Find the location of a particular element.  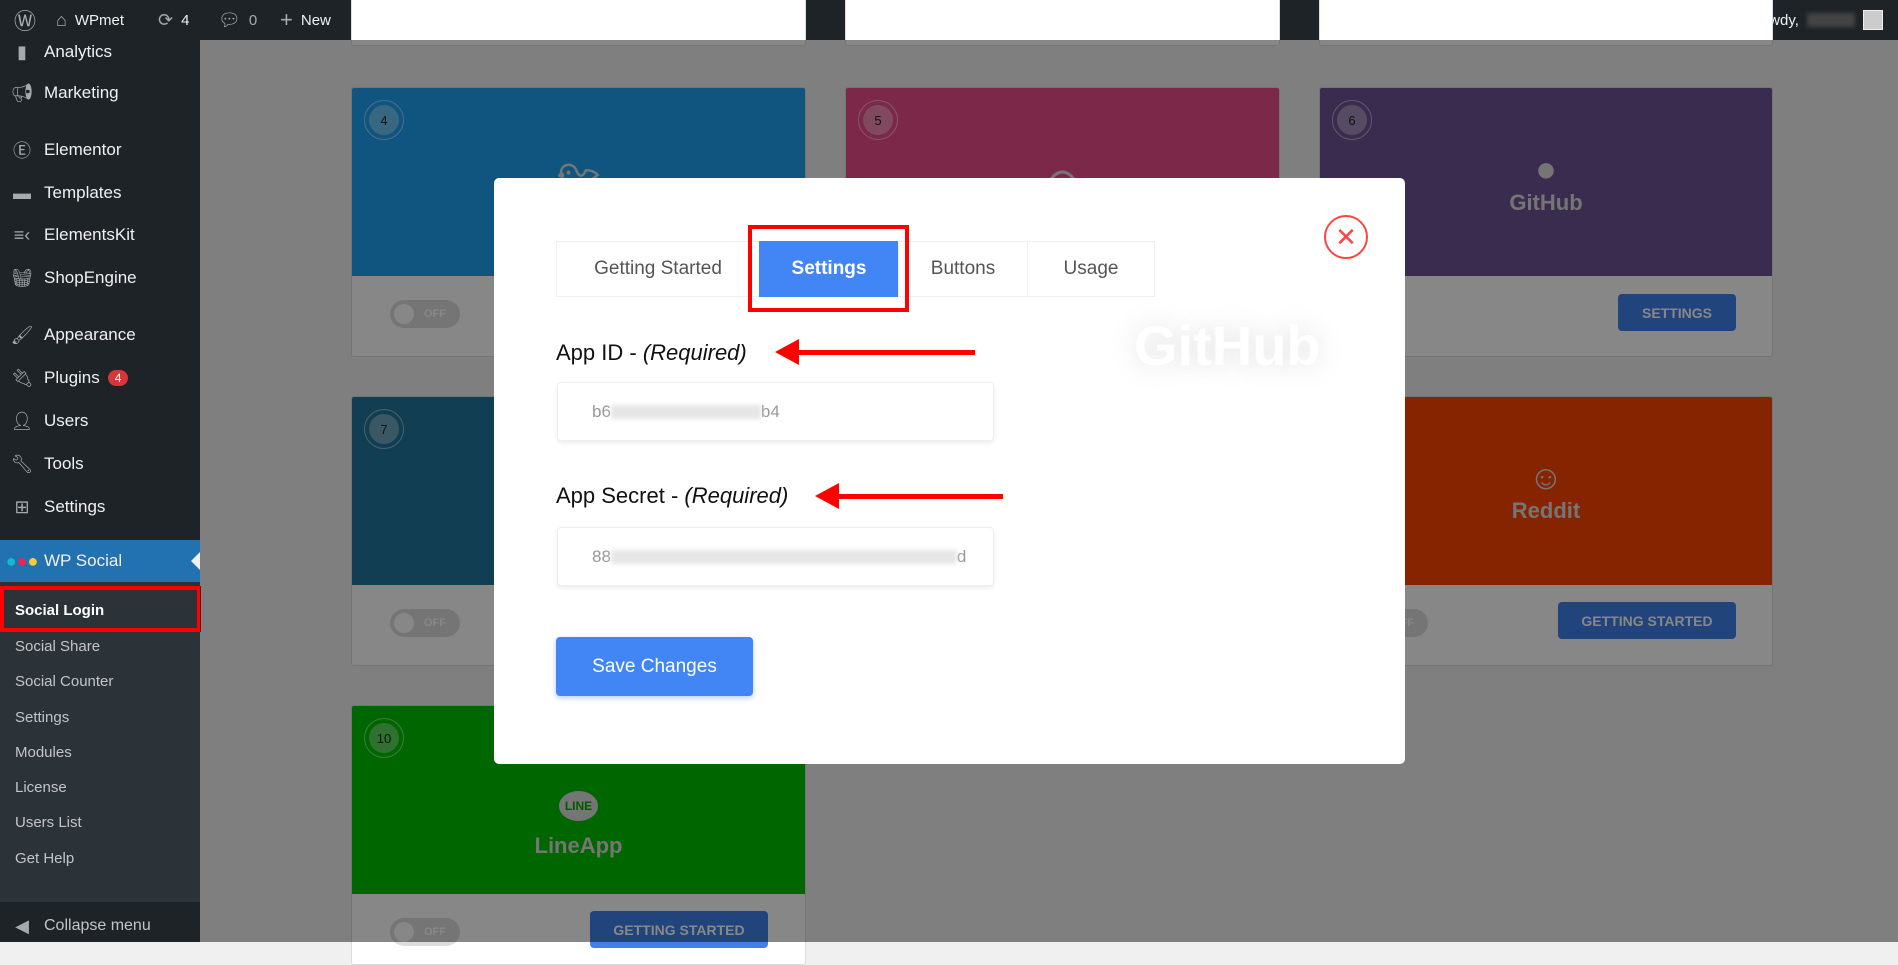

sidebar-item-elementor: Ⓔ Elementor is located at coordinates (100, 150).